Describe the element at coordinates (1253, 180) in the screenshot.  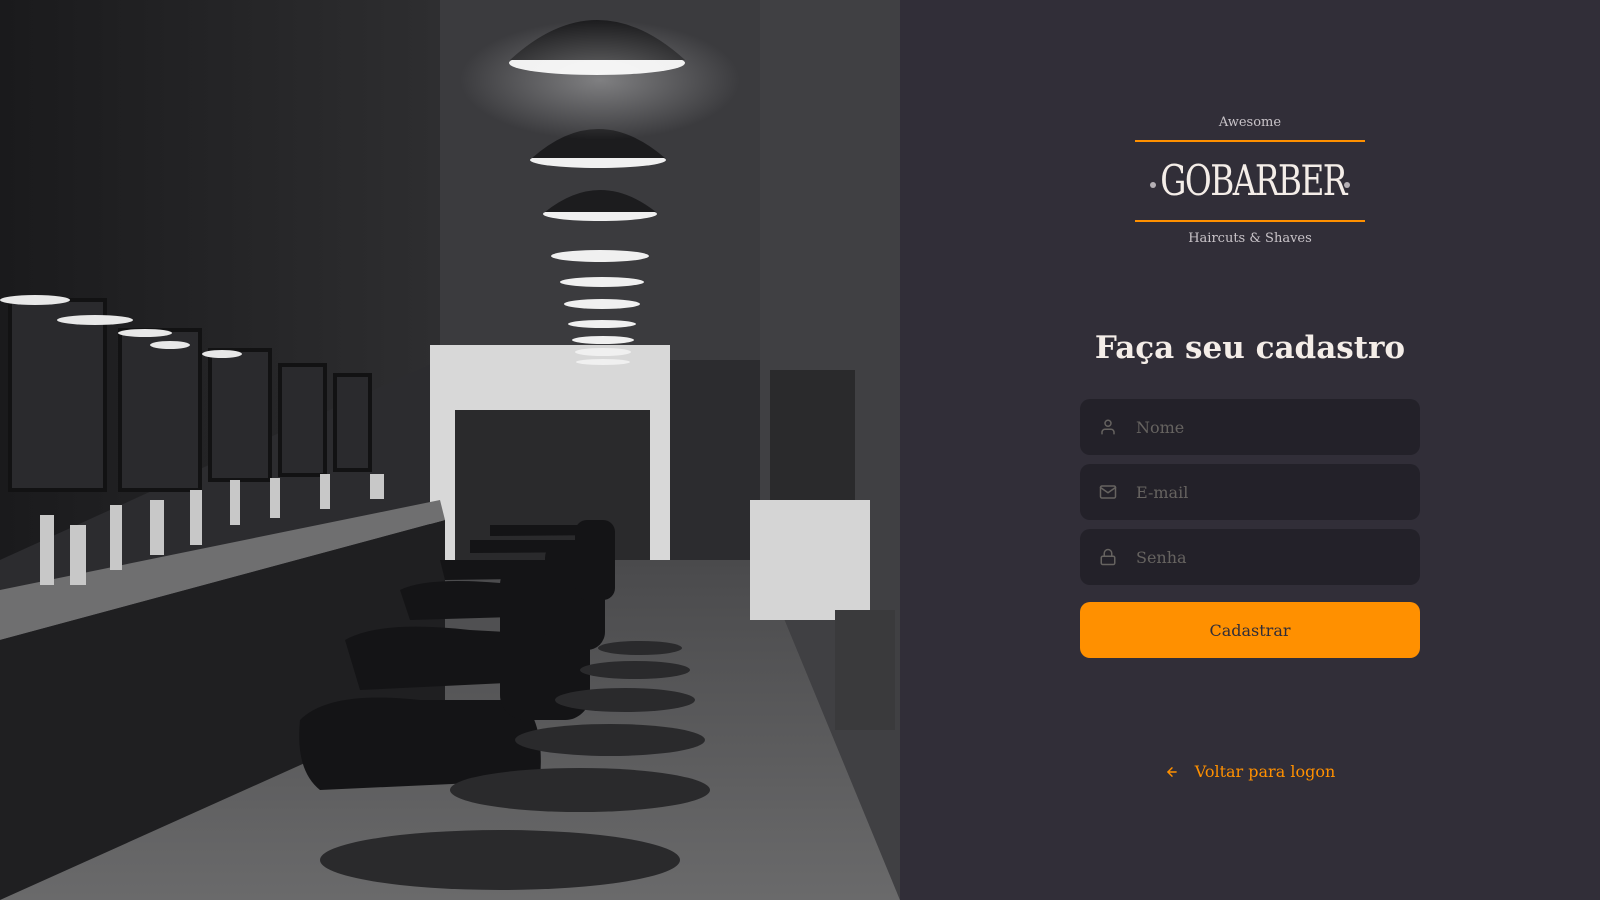
I see `logo-wordmark: GOBARBER` at that location.